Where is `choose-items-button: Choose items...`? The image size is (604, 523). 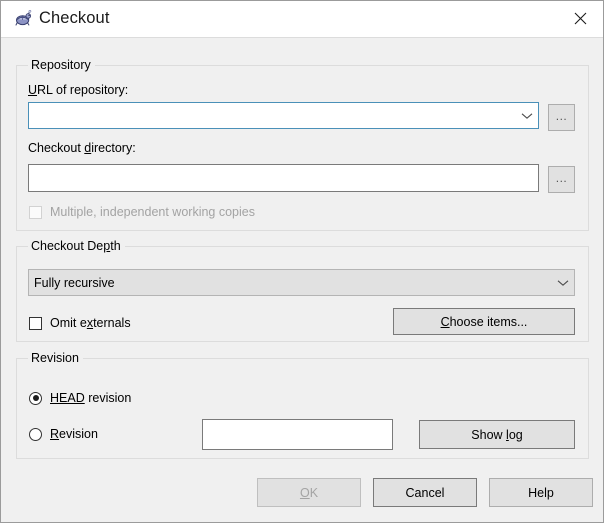
choose-items-button: Choose items... is located at coordinates (484, 321).